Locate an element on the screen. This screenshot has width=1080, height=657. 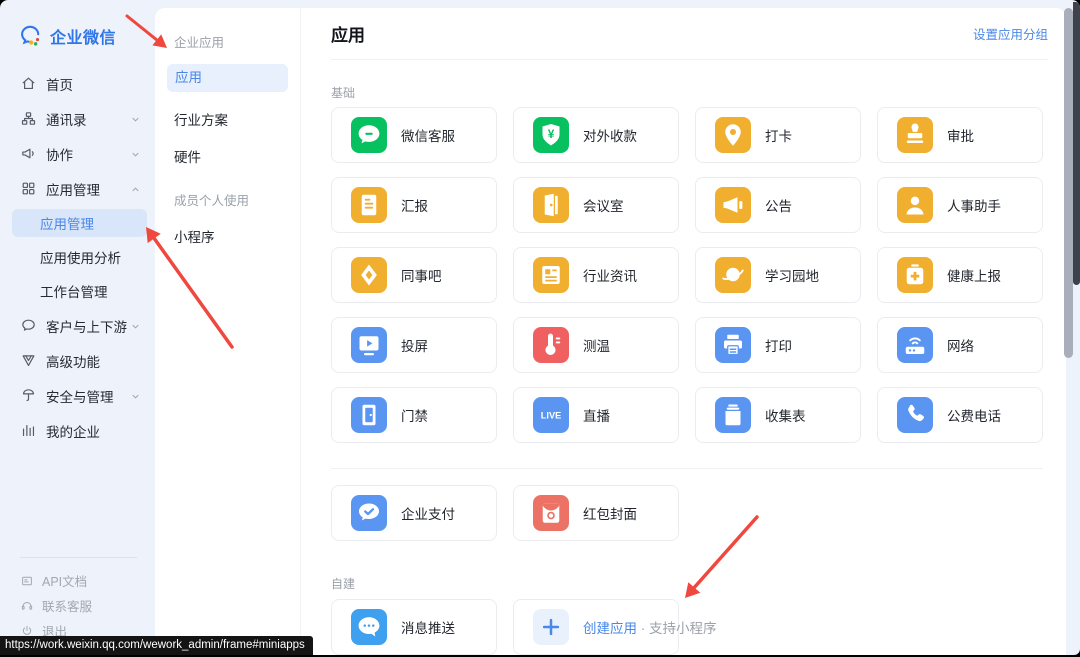
app-tile: 投屏 is located at coordinates (414, 345).